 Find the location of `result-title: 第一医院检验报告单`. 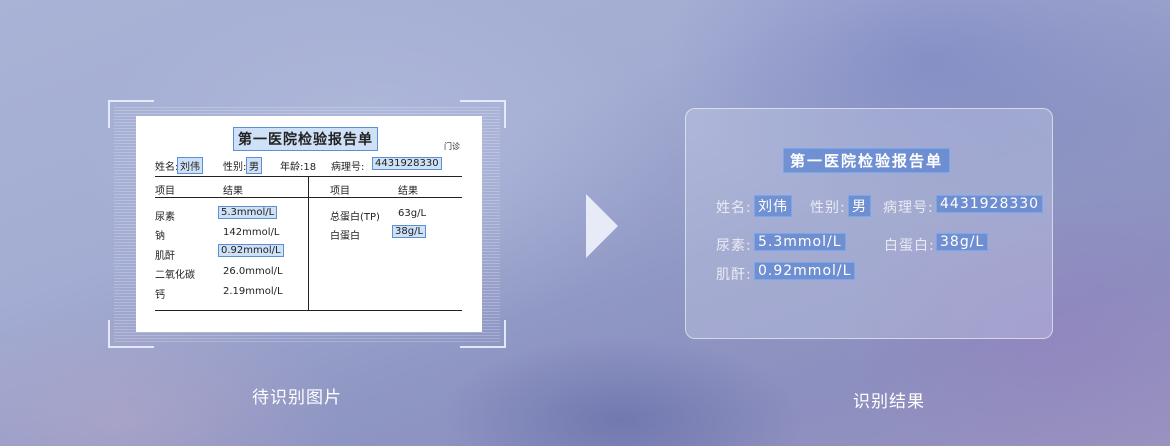

result-title: 第一医院检验报告单 is located at coordinates (867, 160).